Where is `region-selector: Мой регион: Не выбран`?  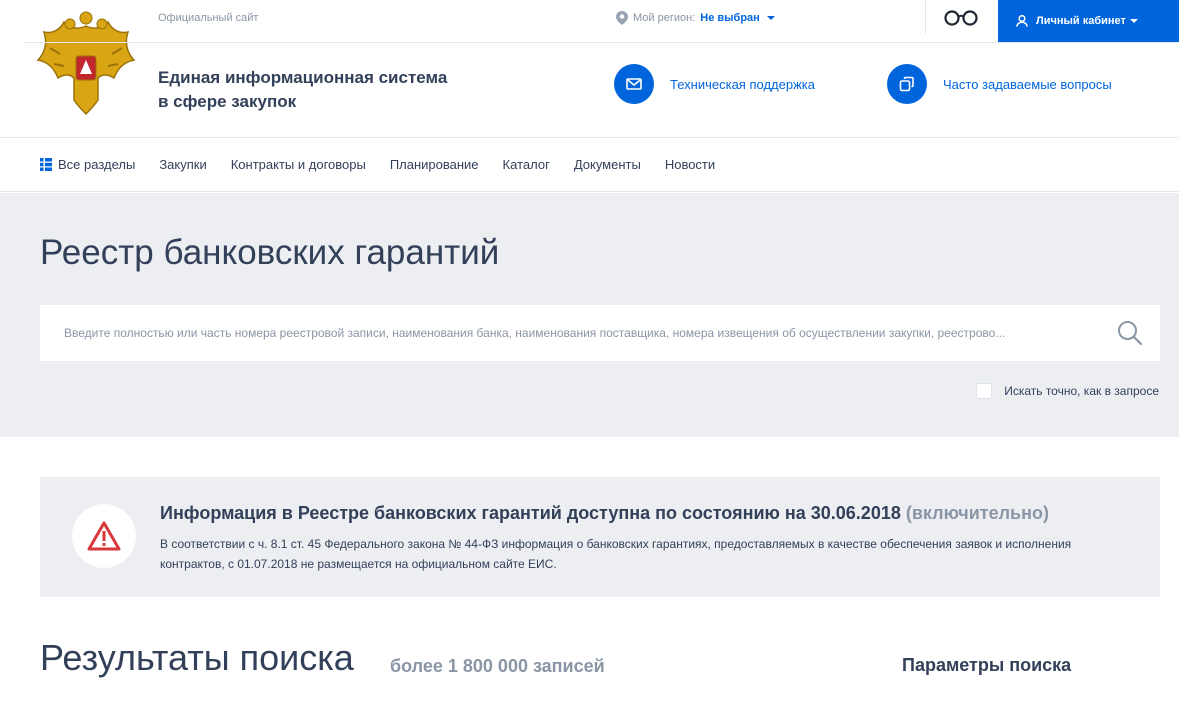
region-selector: Мой регион: Не выбран is located at coordinates (695, 18).